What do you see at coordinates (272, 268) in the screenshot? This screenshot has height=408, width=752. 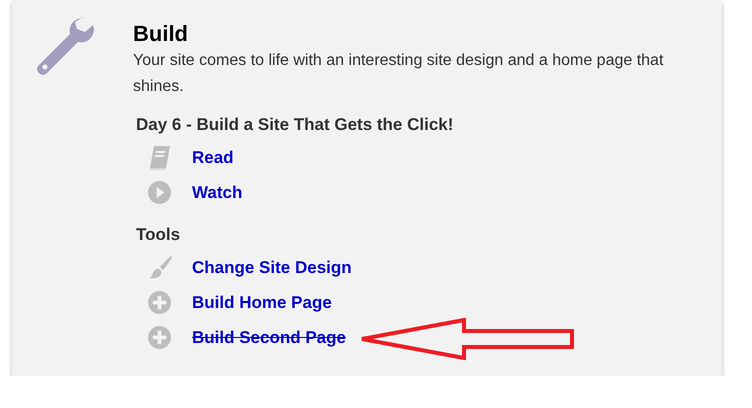 I see `link: Change Site Design` at bounding box center [272, 268].